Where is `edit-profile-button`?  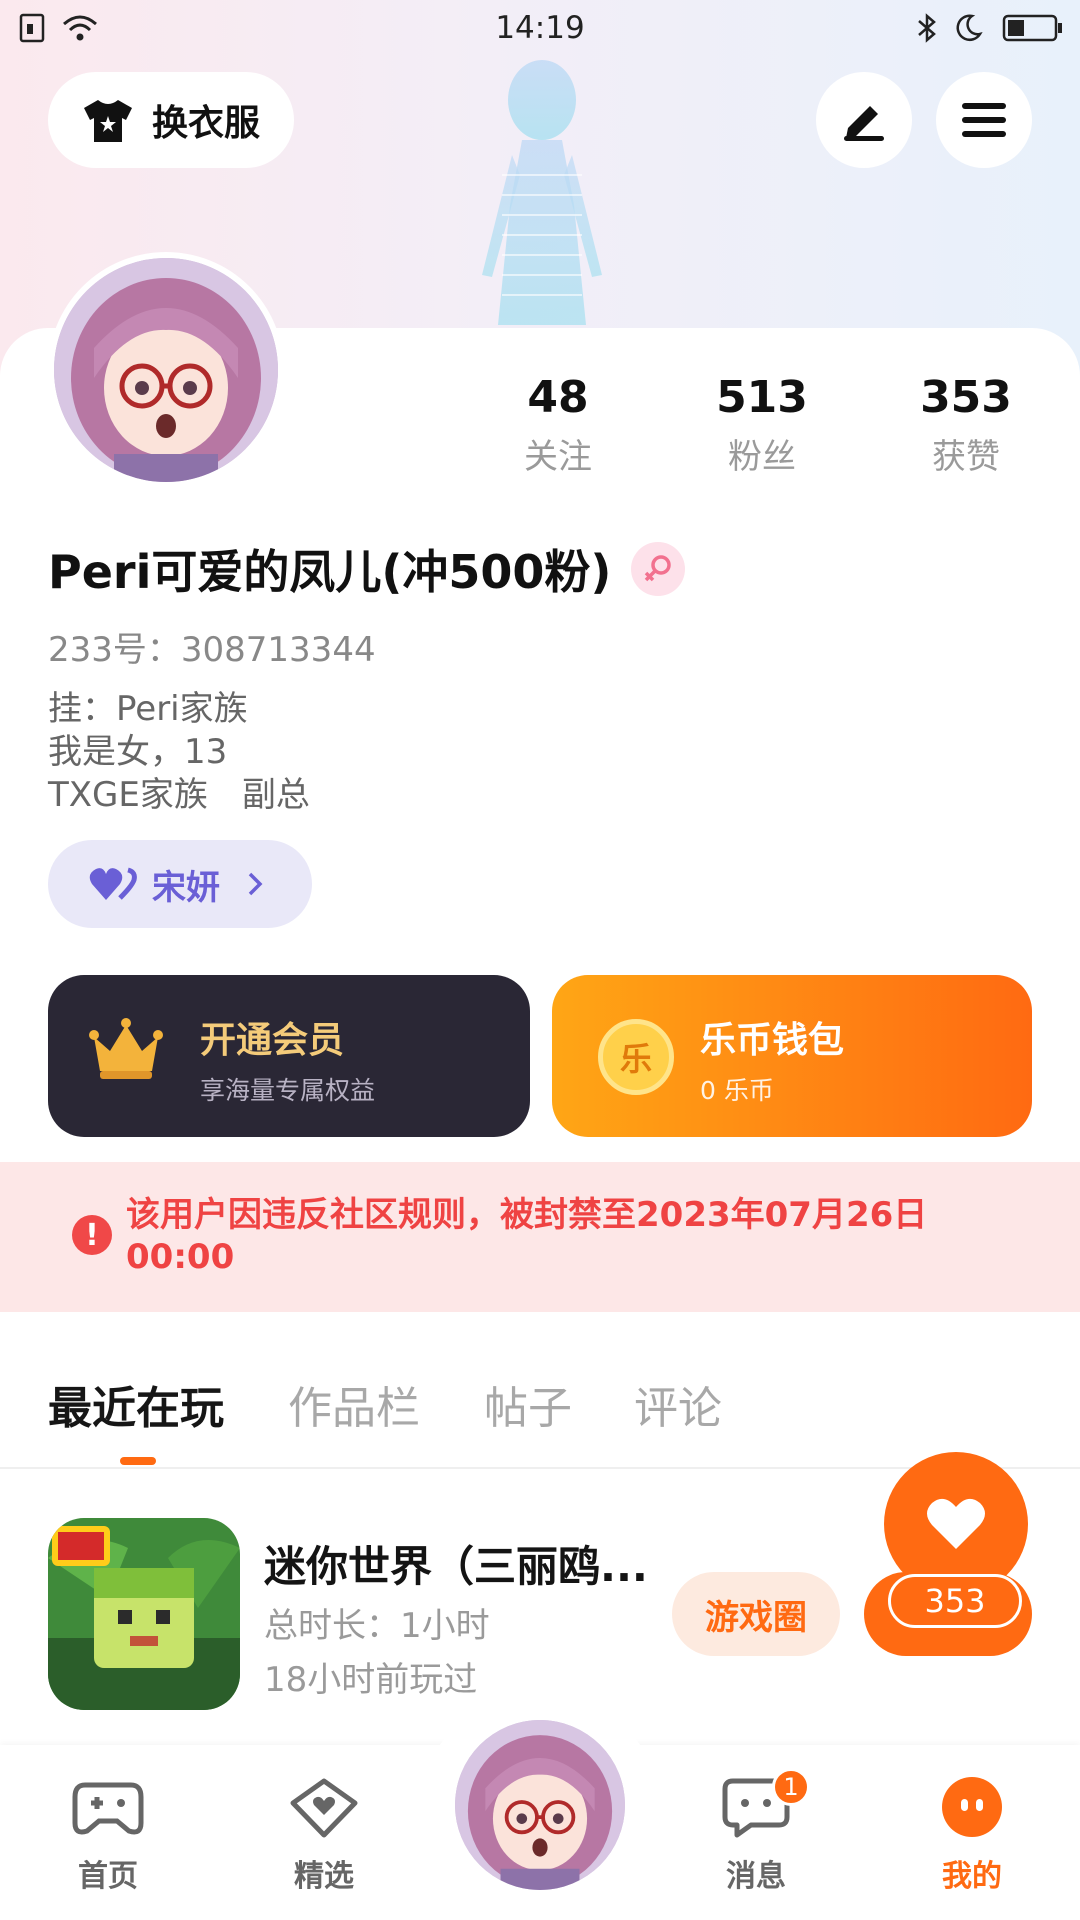
edit-profile-button is located at coordinates (864, 120).